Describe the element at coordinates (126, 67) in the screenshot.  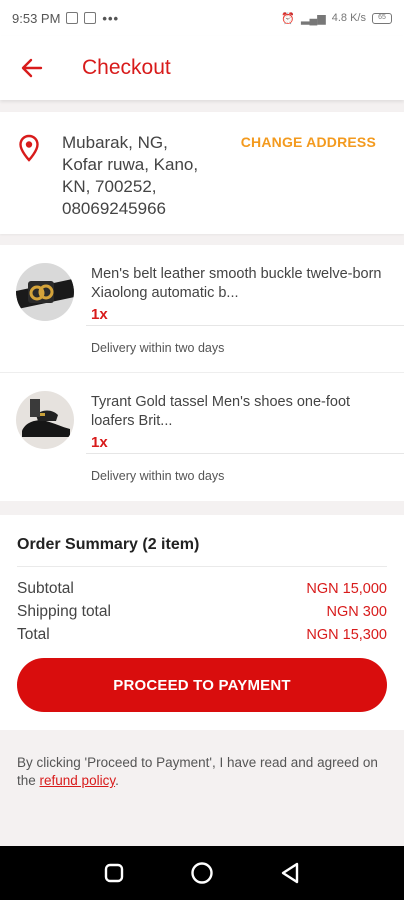
I see `page-title: Checkout` at that location.